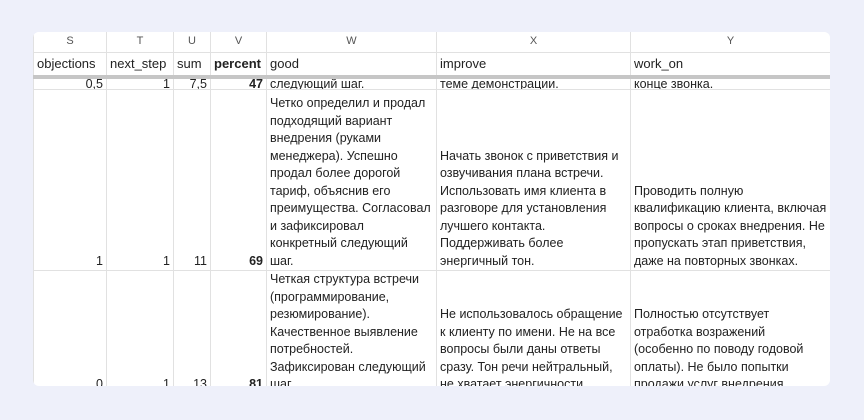 The image size is (864, 420). I want to click on column-letters-row: S T U V W X Y, so click(431, 42).